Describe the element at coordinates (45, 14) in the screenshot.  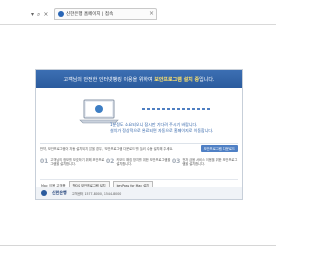
I see `close-icon: ×` at that location.